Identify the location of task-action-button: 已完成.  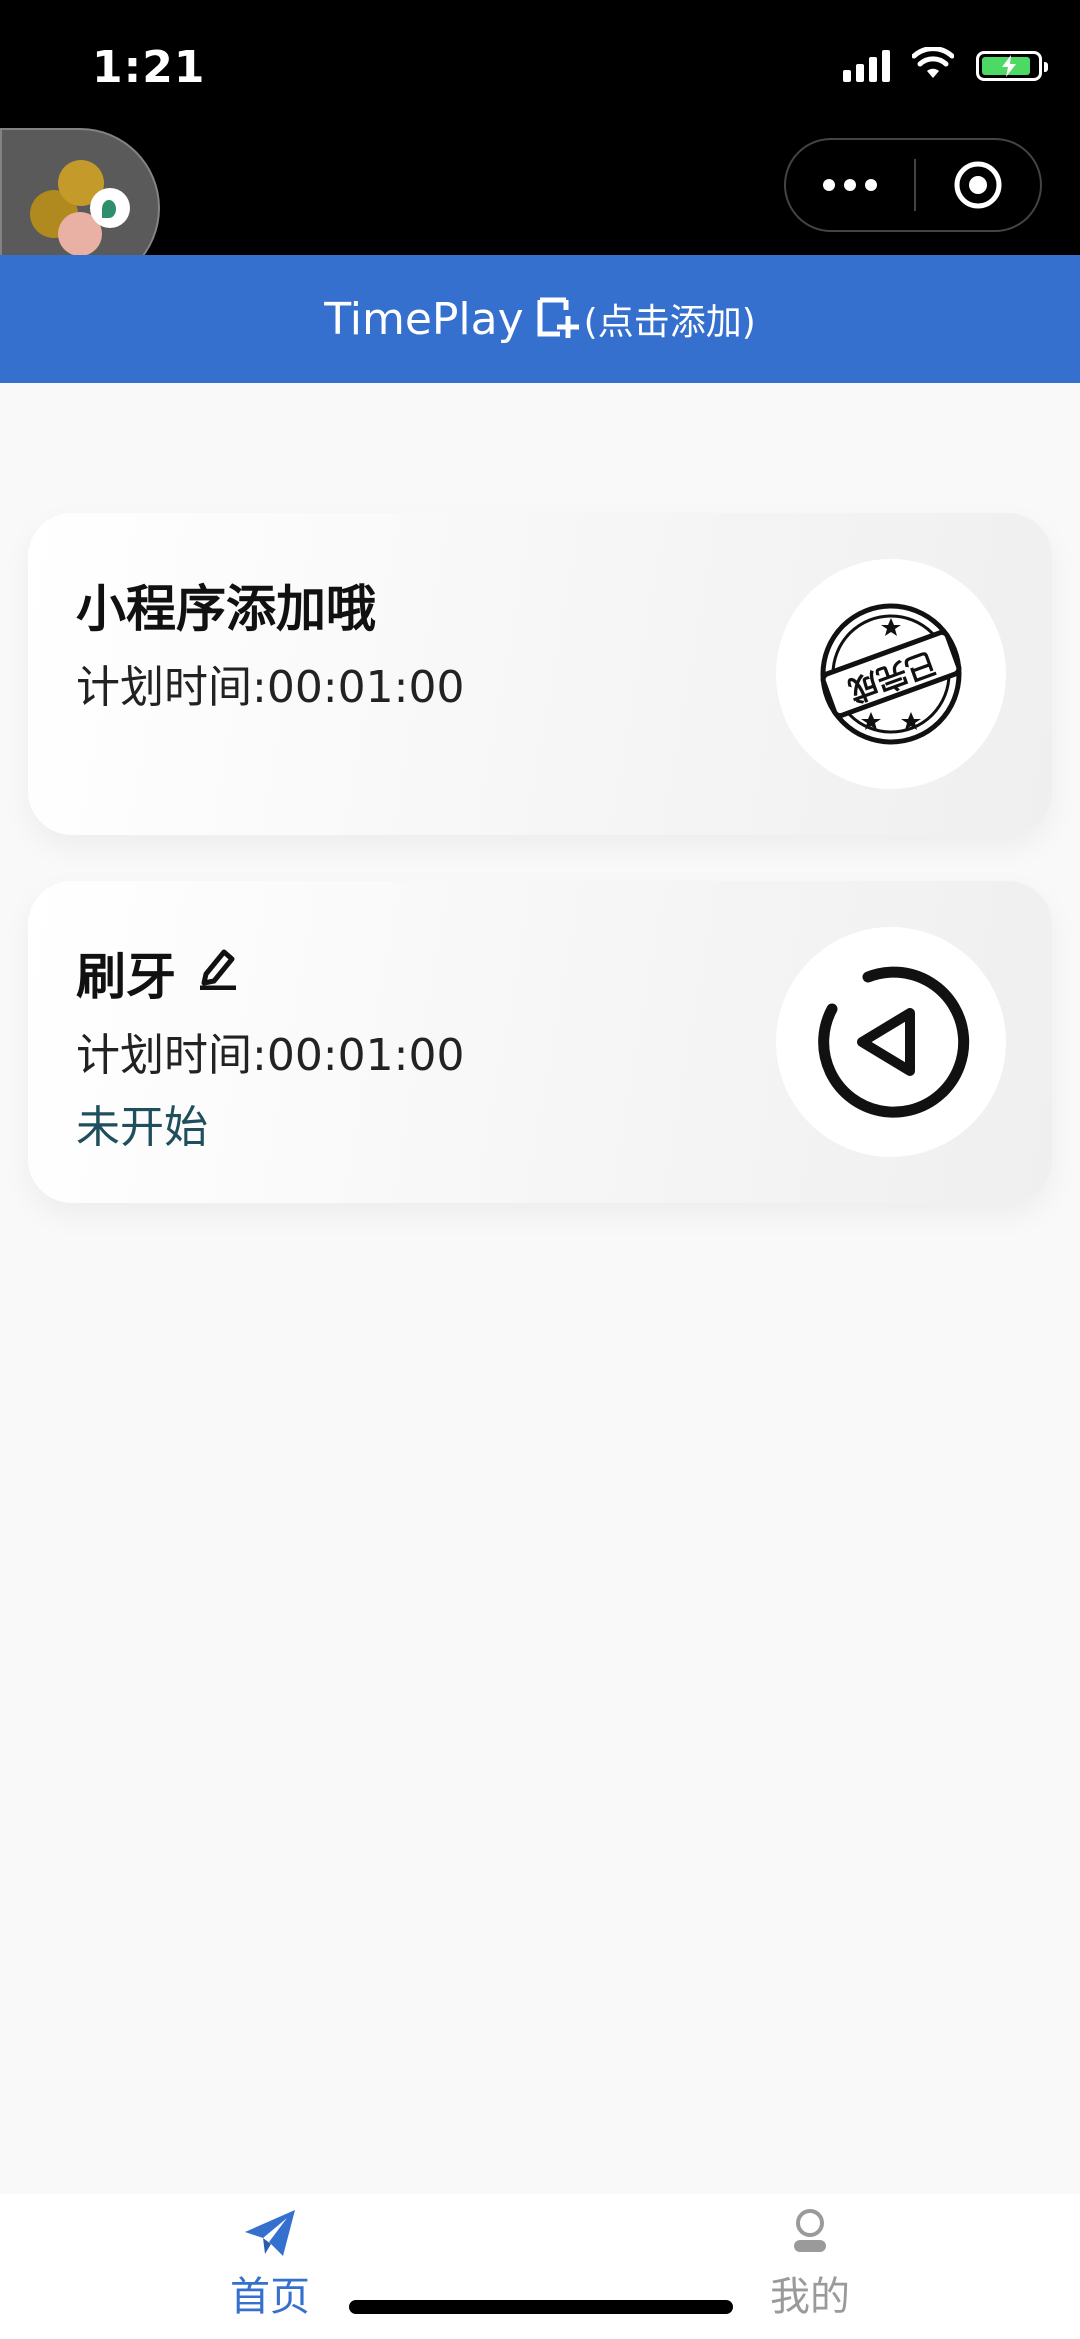
(891, 674).